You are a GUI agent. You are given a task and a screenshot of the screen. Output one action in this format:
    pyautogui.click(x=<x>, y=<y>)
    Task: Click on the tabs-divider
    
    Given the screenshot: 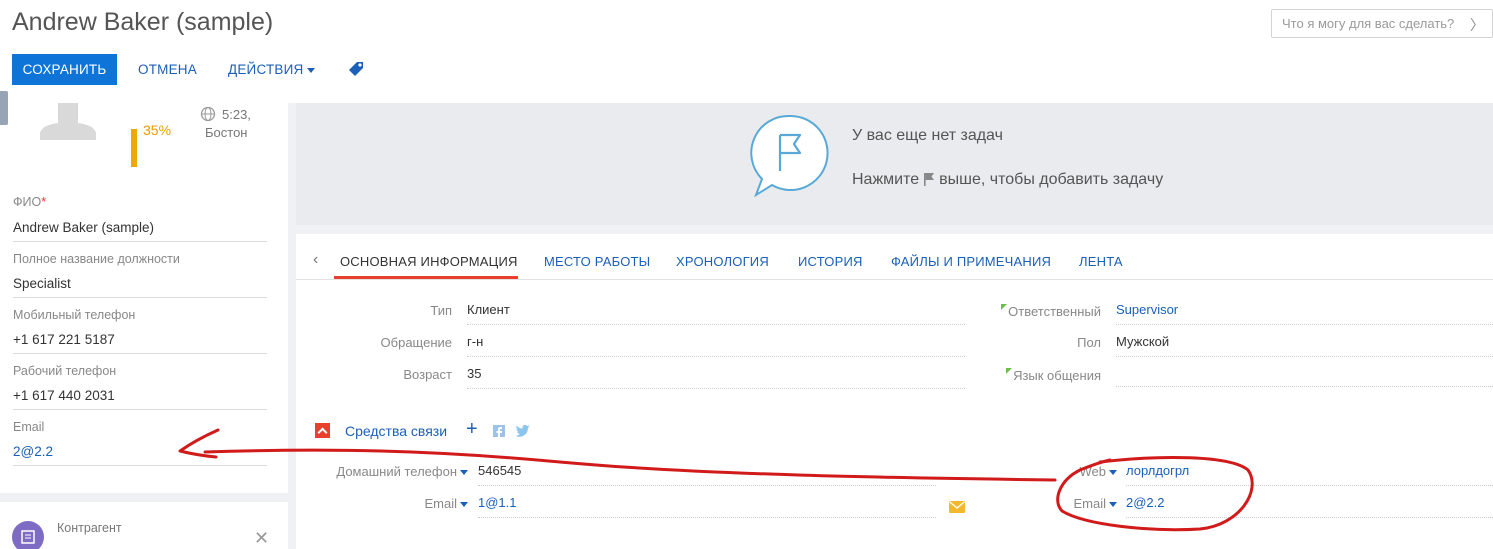 What is the action you would take?
    pyautogui.click(x=894, y=279)
    